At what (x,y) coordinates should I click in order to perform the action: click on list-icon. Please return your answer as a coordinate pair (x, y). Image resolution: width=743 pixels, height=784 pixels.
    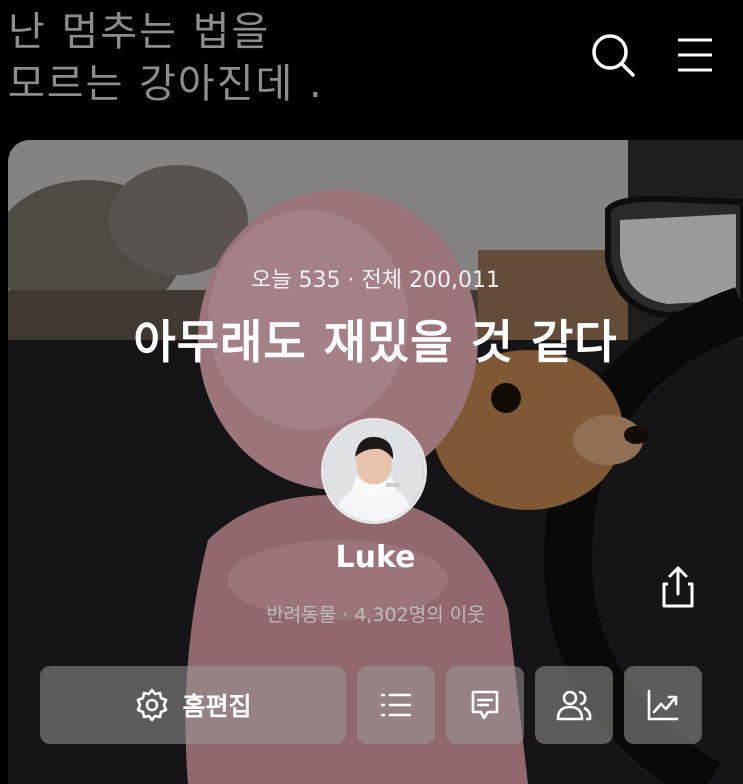
    Looking at the image, I should click on (396, 705).